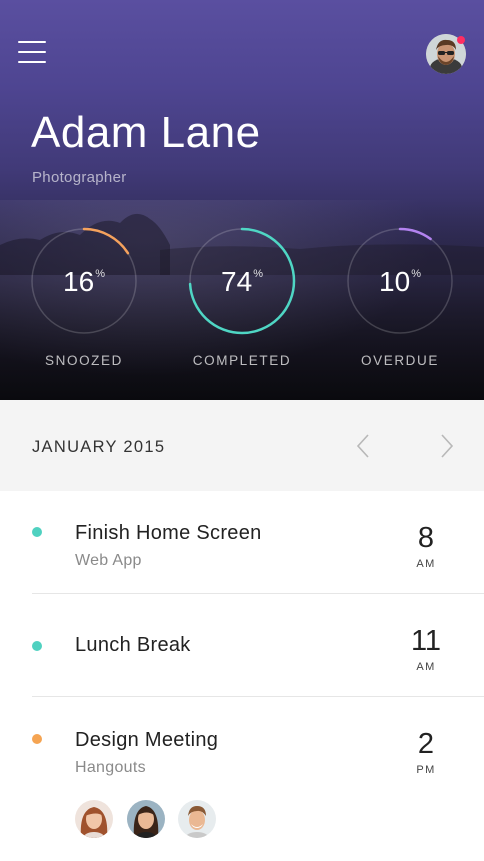 This screenshot has width=484, height=861. Describe the element at coordinates (242, 645) in the screenshot. I see `list-item: Lunch Break 11 AM` at that location.